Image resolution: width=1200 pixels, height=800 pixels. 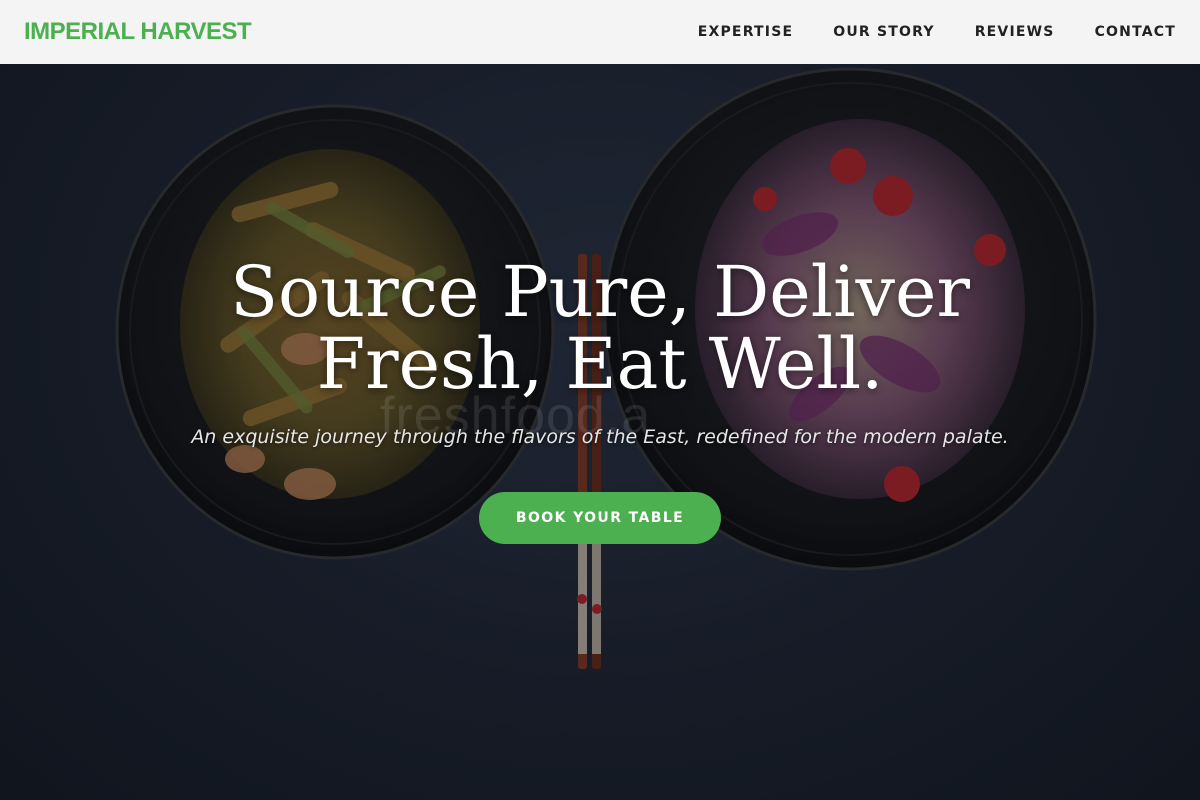 What do you see at coordinates (746, 32) in the screenshot?
I see `nav-link-expertise: EXPERTISE` at bounding box center [746, 32].